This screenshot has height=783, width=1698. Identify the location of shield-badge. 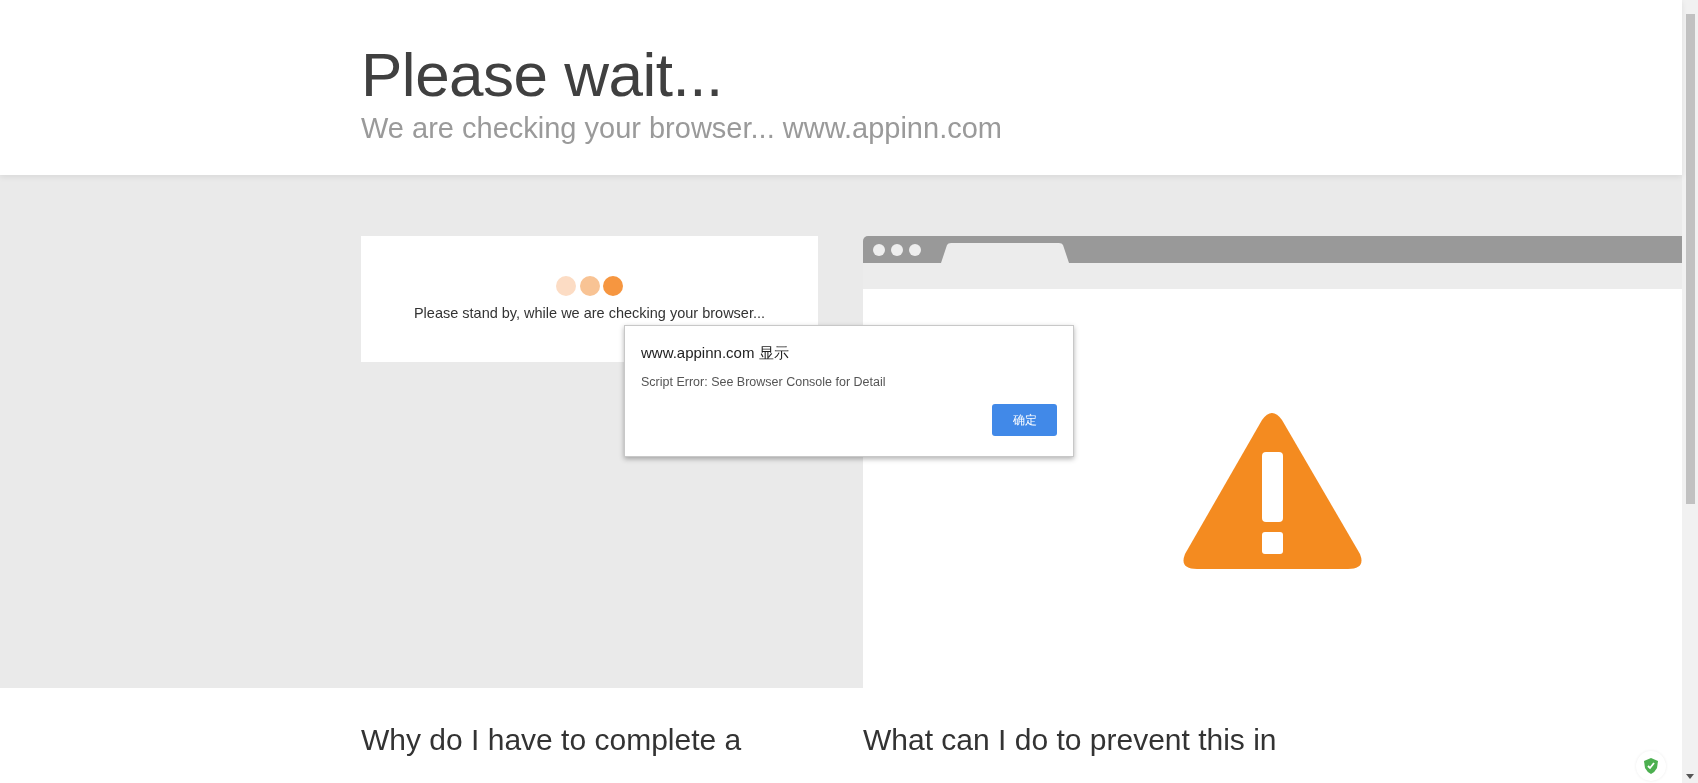
(1651, 766).